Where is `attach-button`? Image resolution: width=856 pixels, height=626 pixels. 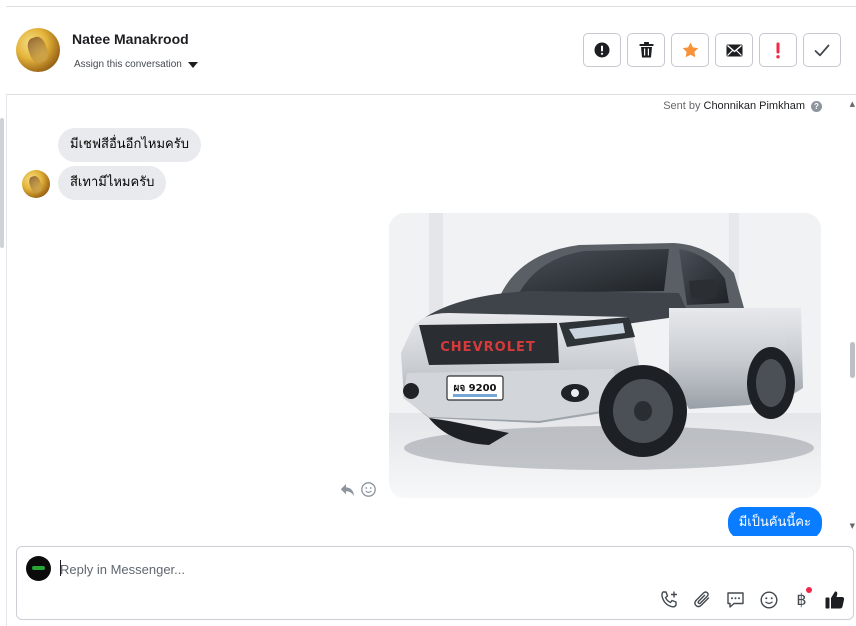
attach-button is located at coordinates (702, 599).